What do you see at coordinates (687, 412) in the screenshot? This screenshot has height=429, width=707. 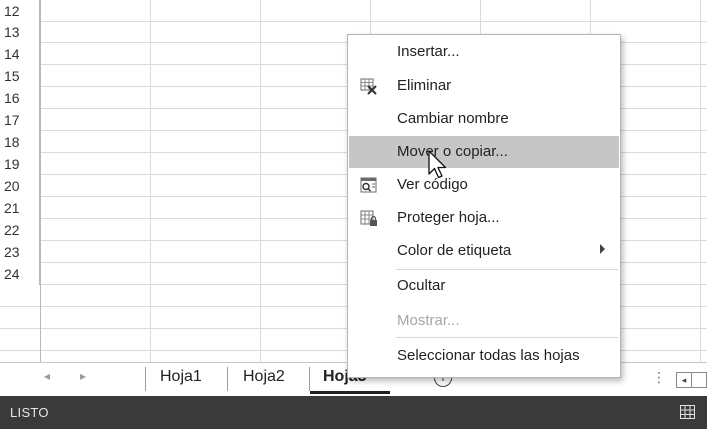 I see `normal-view-icon` at bounding box center [687, 412].